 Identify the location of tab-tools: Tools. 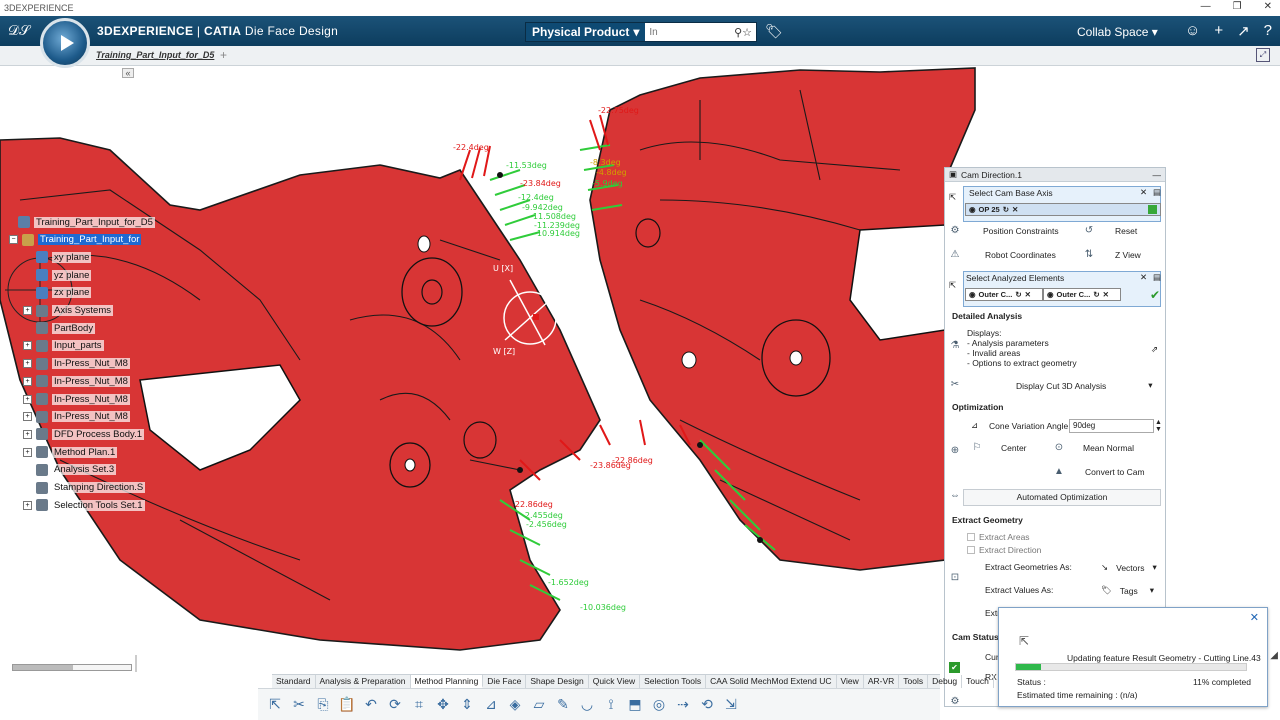
(914, 681).